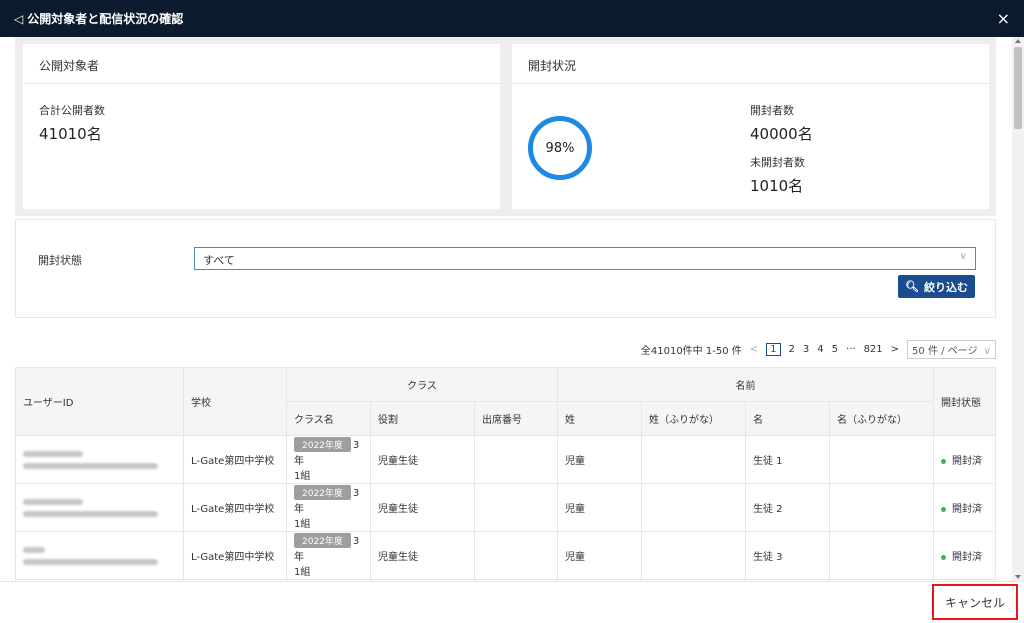 The width and height of the screenshot is (1024, 623). I want to click on prev-page-button: <, so click(754, 349).